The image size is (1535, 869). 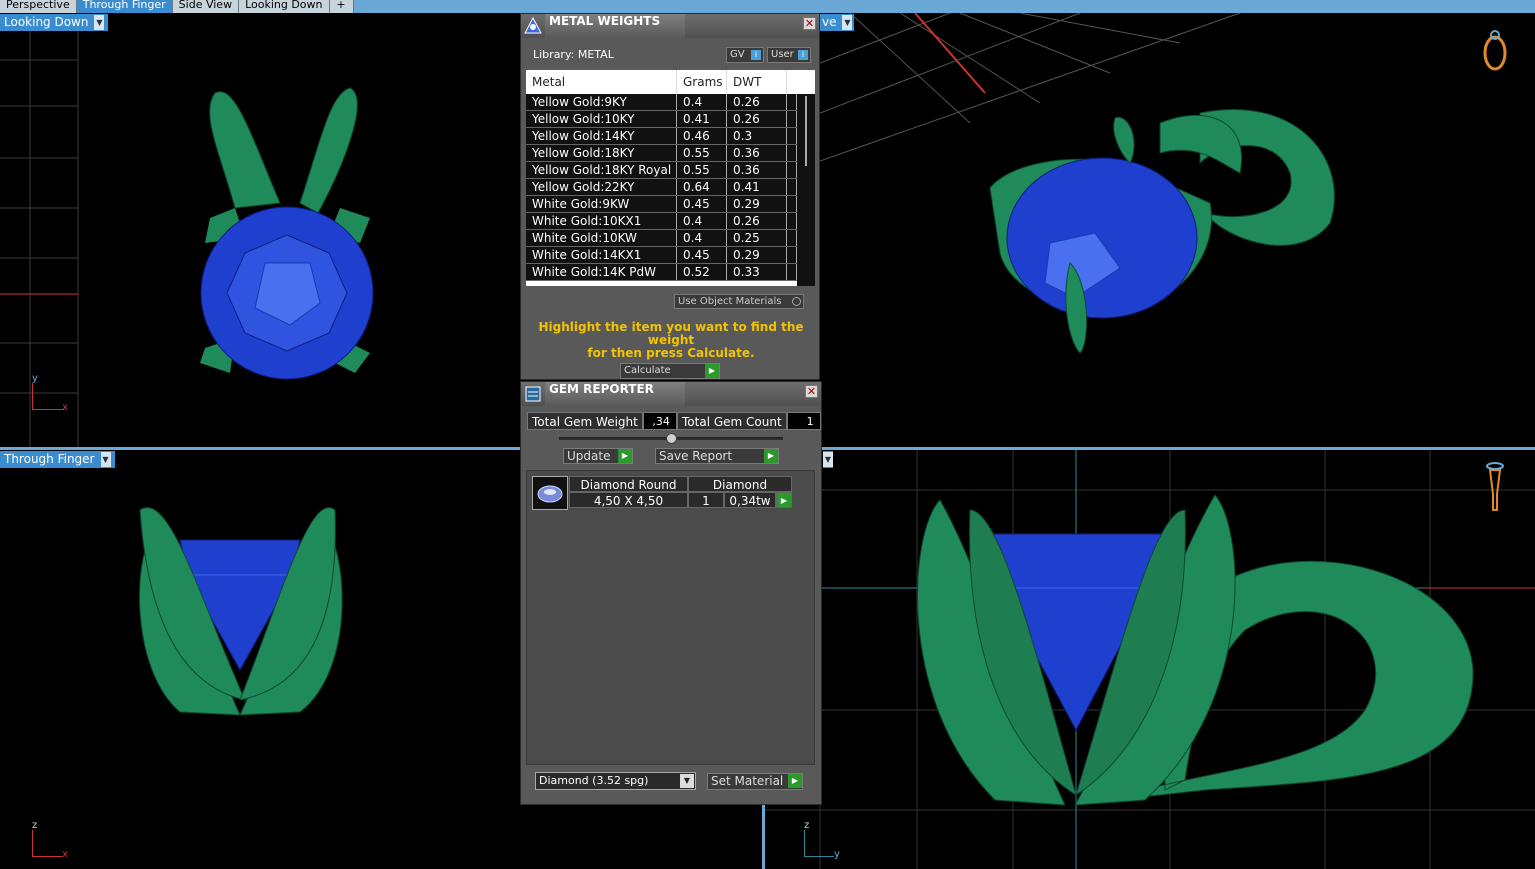 What do you see at coordinates (702, 82) in the screenshot?
I see `column-header-grams: Grams` at bounding box center [702, 82].